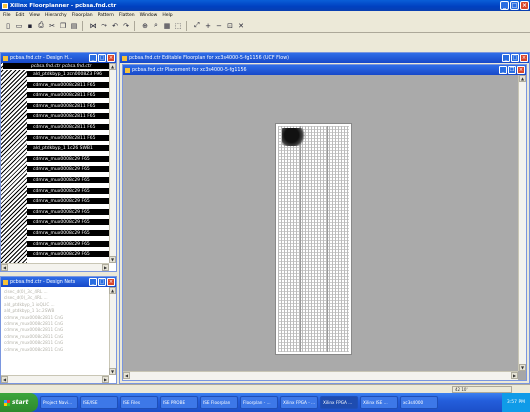 The image size is (530, 412). Describe the element at coordinates (104, 26) in the screenshot. I see `flightline-icon: ⤳` at that location.